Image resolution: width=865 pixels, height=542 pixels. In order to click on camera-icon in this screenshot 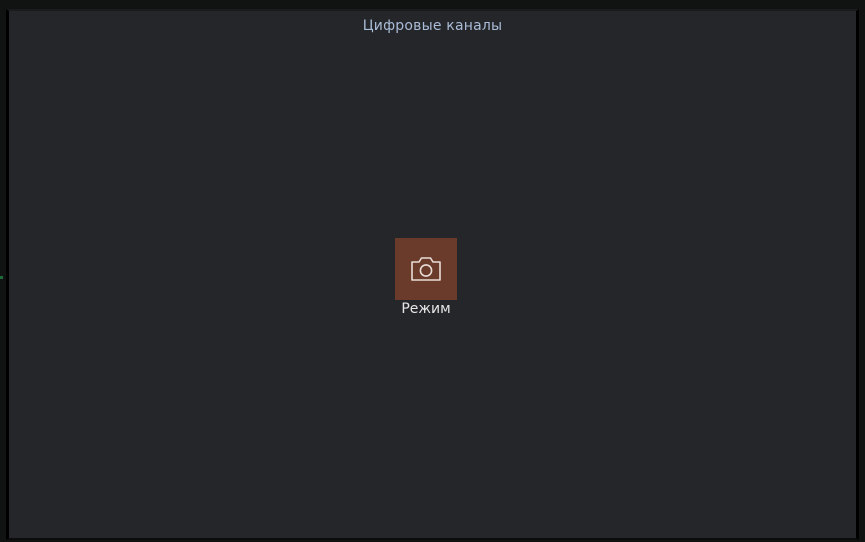, I will do `click(426, 269)`.